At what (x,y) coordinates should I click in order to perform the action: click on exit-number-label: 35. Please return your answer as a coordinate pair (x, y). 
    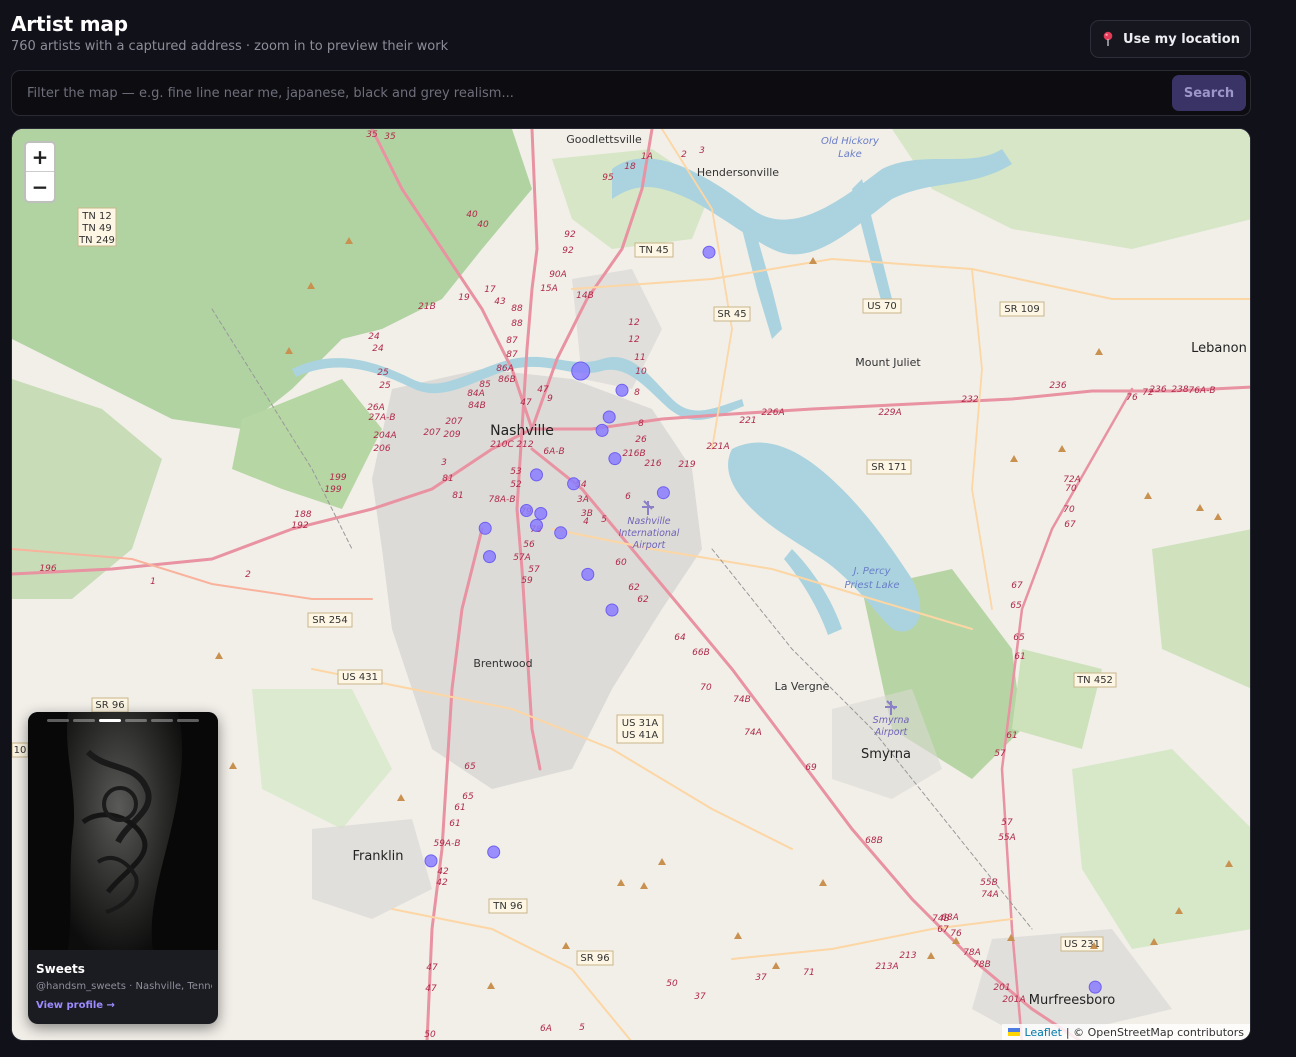
    Looking at the image, I should click on (390, 137).